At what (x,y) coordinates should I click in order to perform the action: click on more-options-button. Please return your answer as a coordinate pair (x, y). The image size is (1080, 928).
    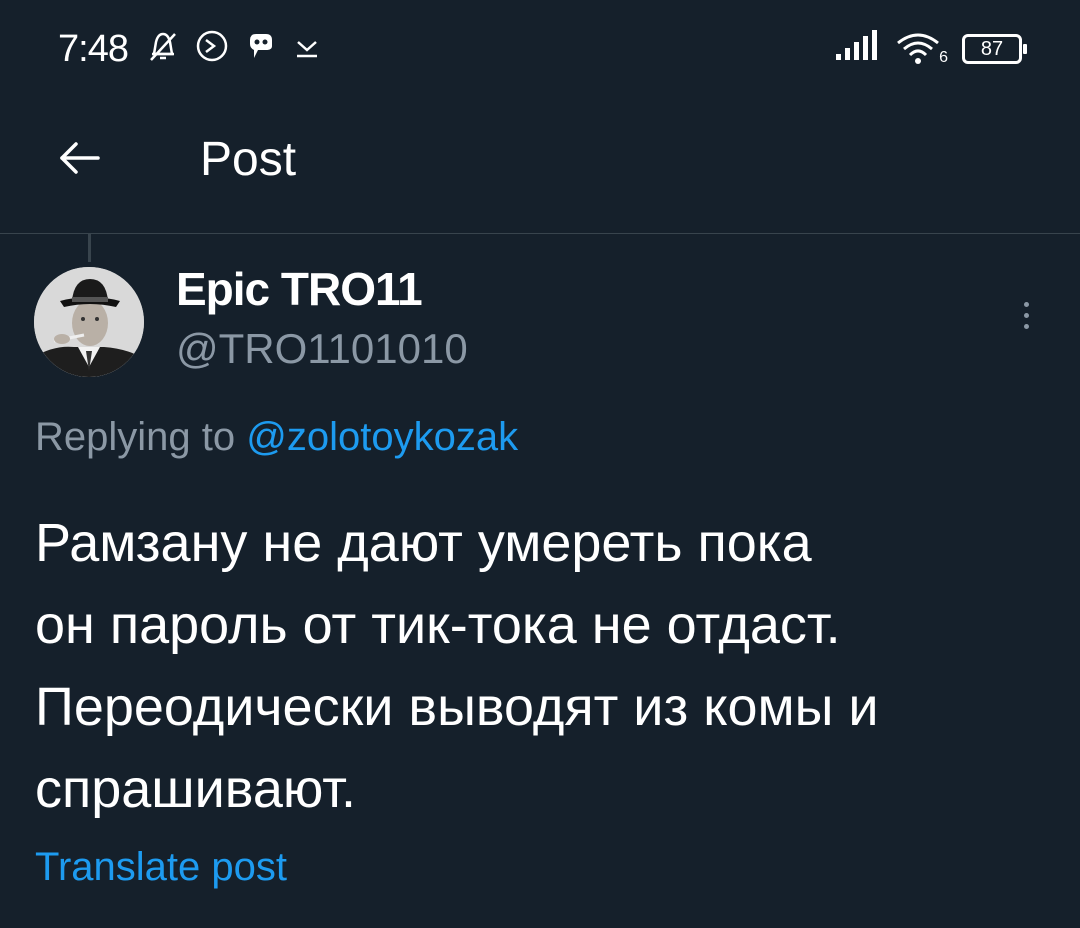
    Looking at the image, I should click on (1026, 315).